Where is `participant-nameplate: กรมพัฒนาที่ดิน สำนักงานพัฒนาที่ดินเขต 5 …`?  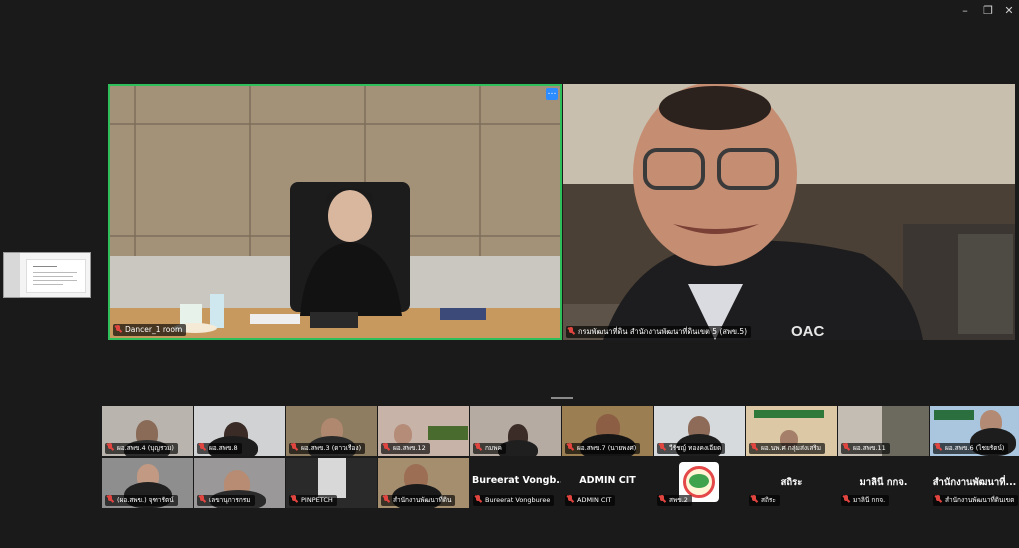 participant-nameplate: กรมพัฒนาที่ดิน สำนักงานพัฒนาที่ดินเขต 5 … is located at coordinates (659, 332).